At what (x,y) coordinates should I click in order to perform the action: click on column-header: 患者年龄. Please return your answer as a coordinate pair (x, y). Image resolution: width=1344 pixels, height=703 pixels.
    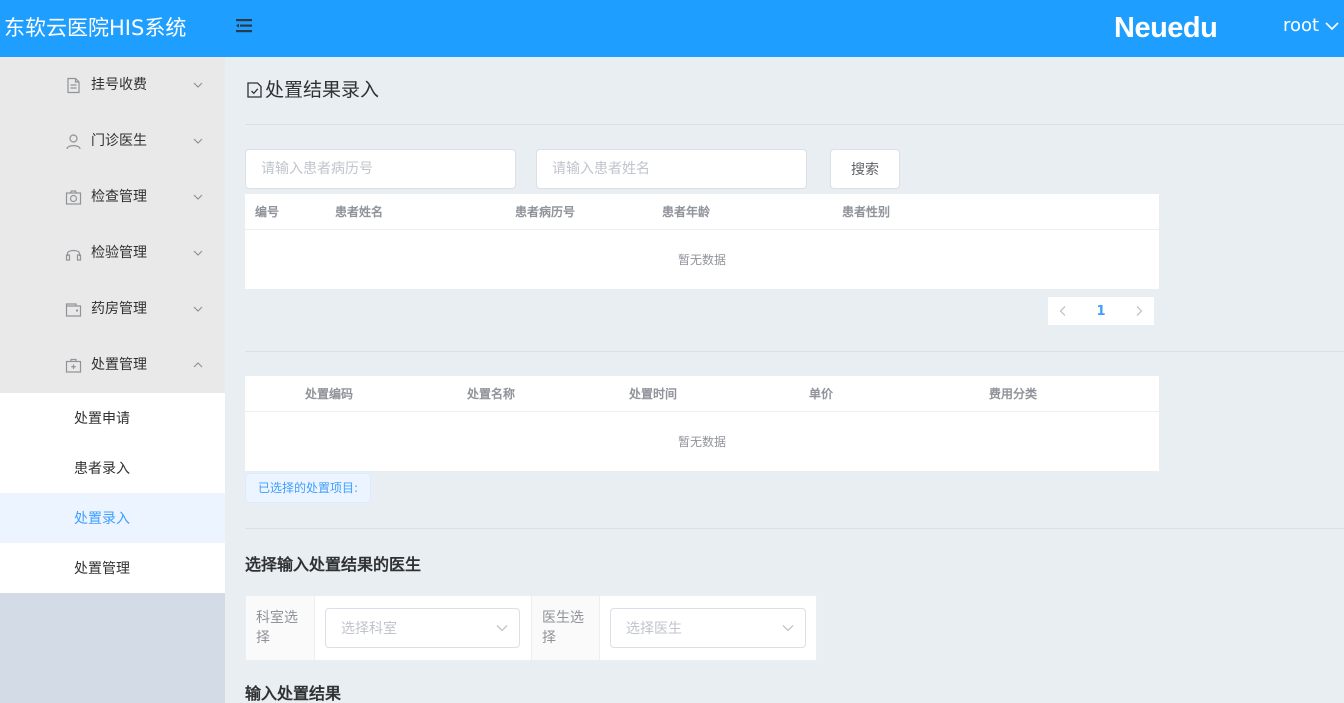
    Looking at the image, I should click on (686, 212).